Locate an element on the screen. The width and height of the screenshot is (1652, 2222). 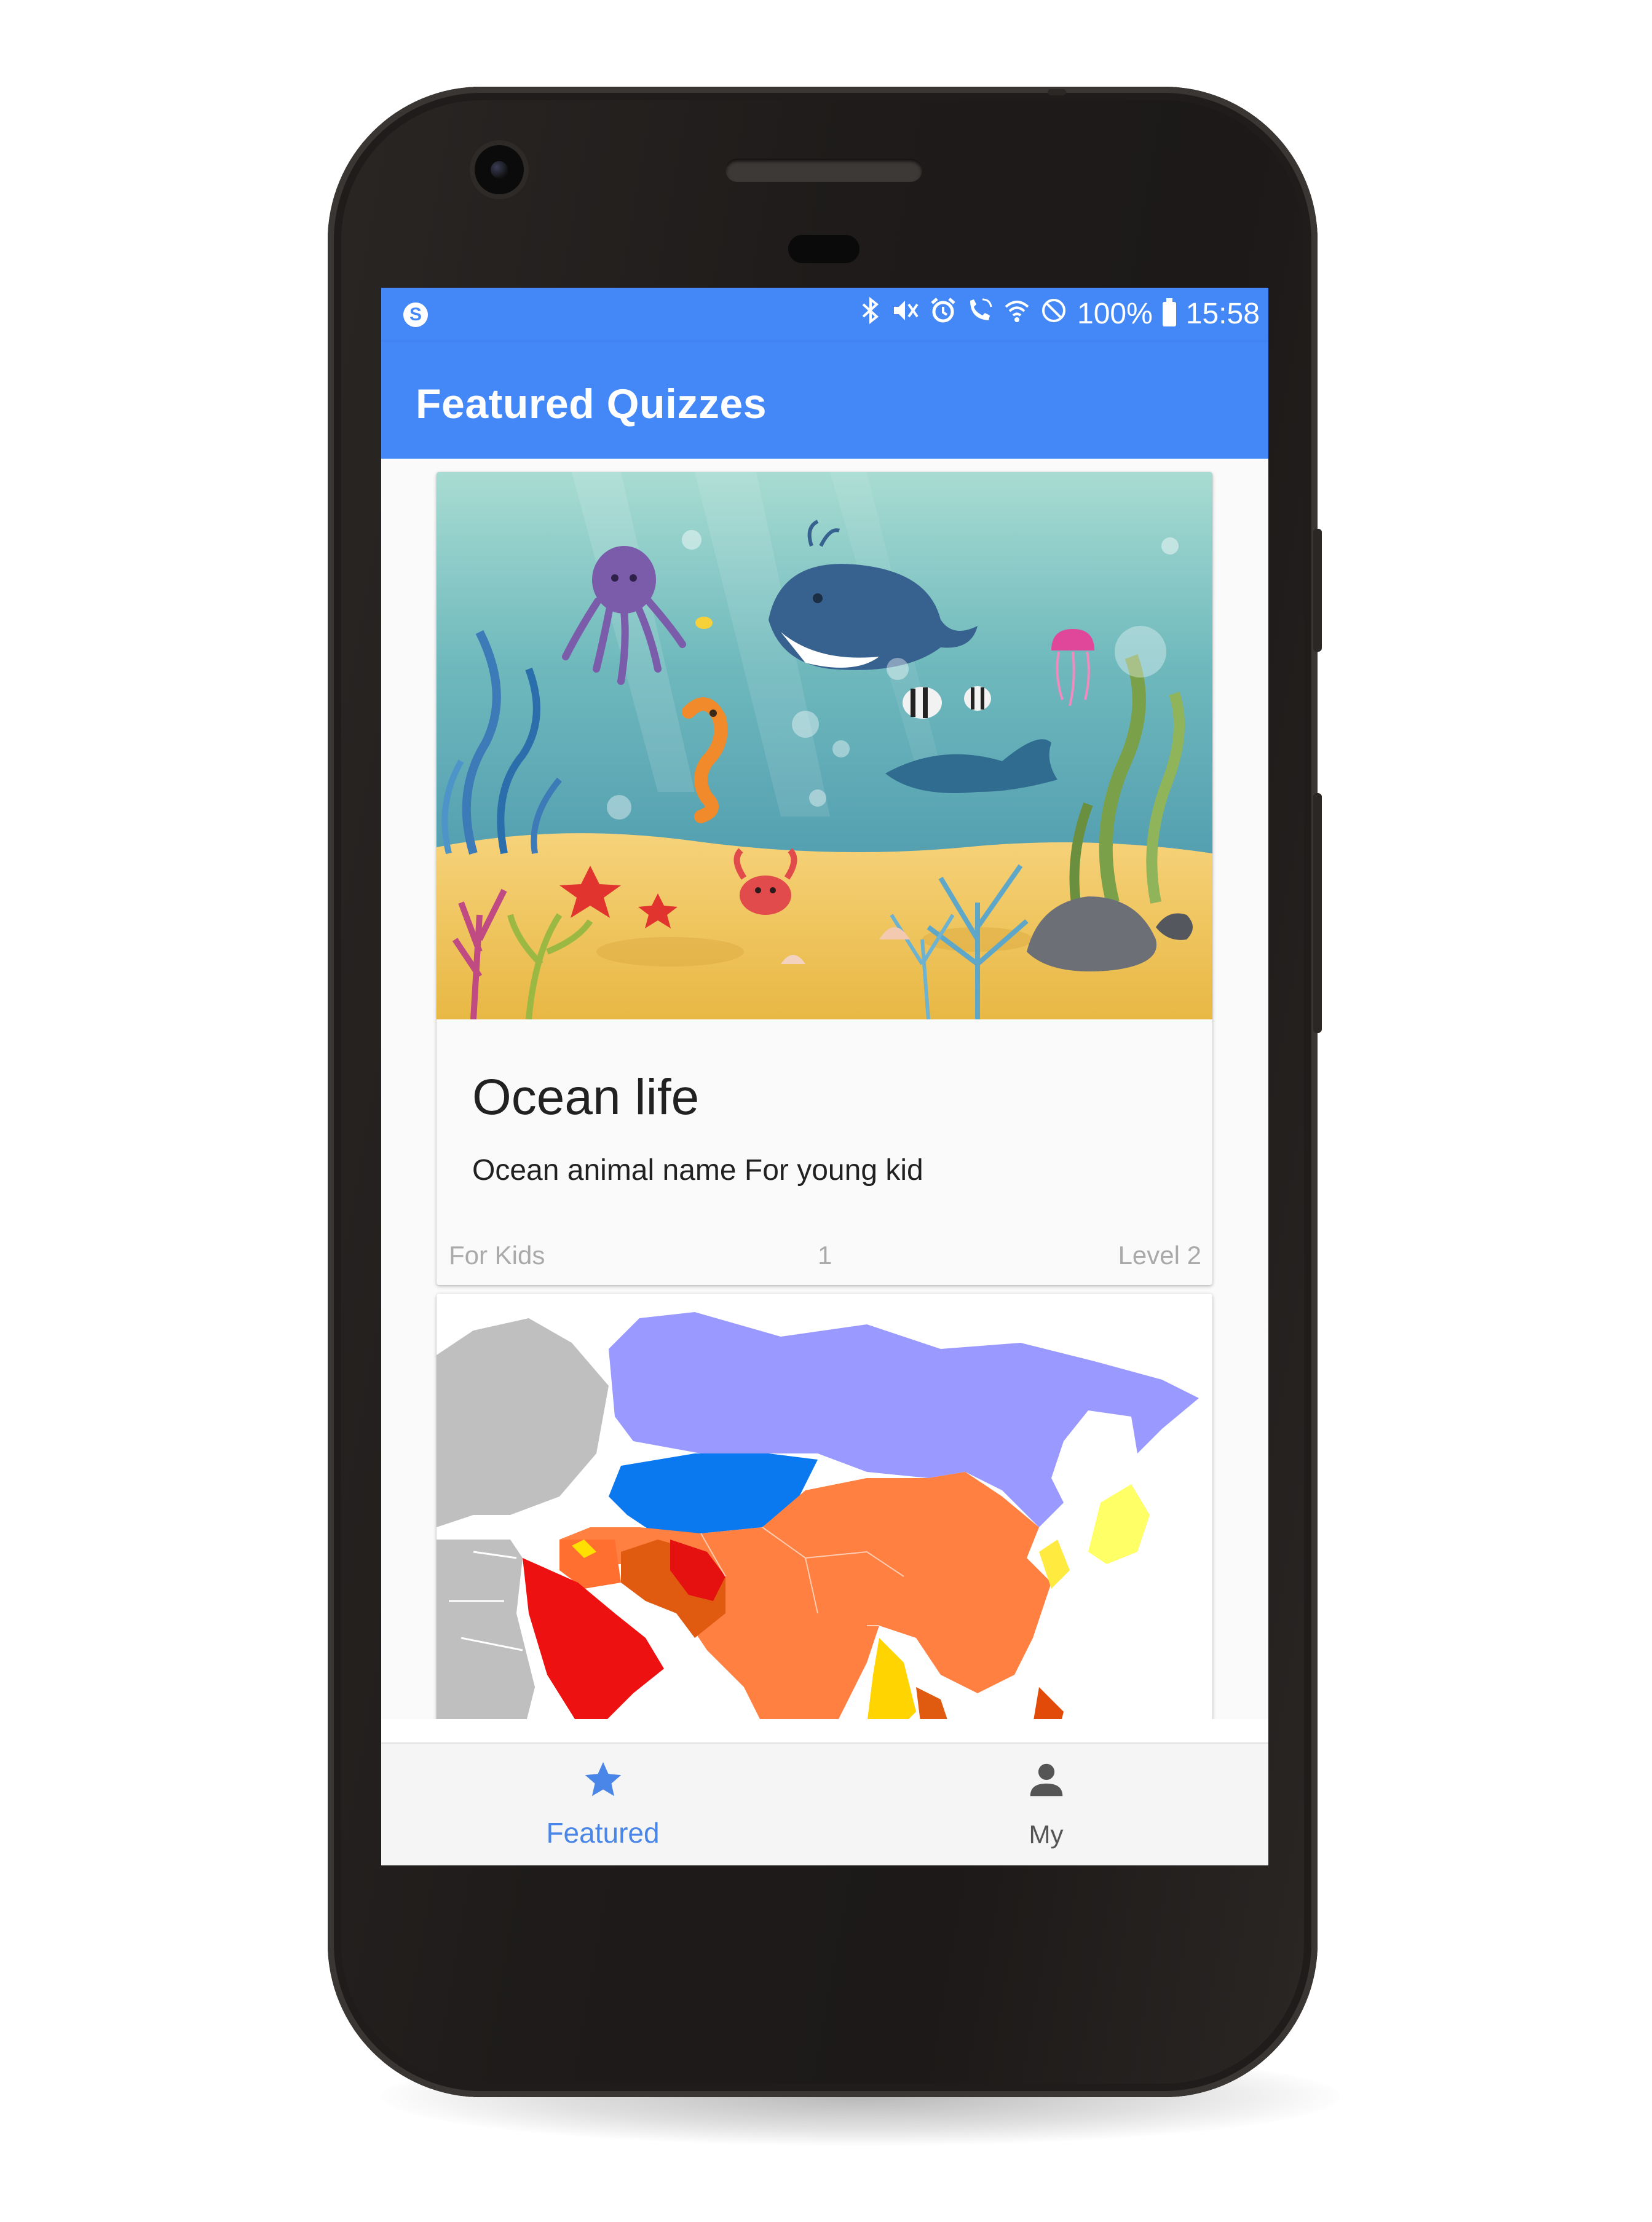
app-notification-icon: S is located at coordinates (415, 314).